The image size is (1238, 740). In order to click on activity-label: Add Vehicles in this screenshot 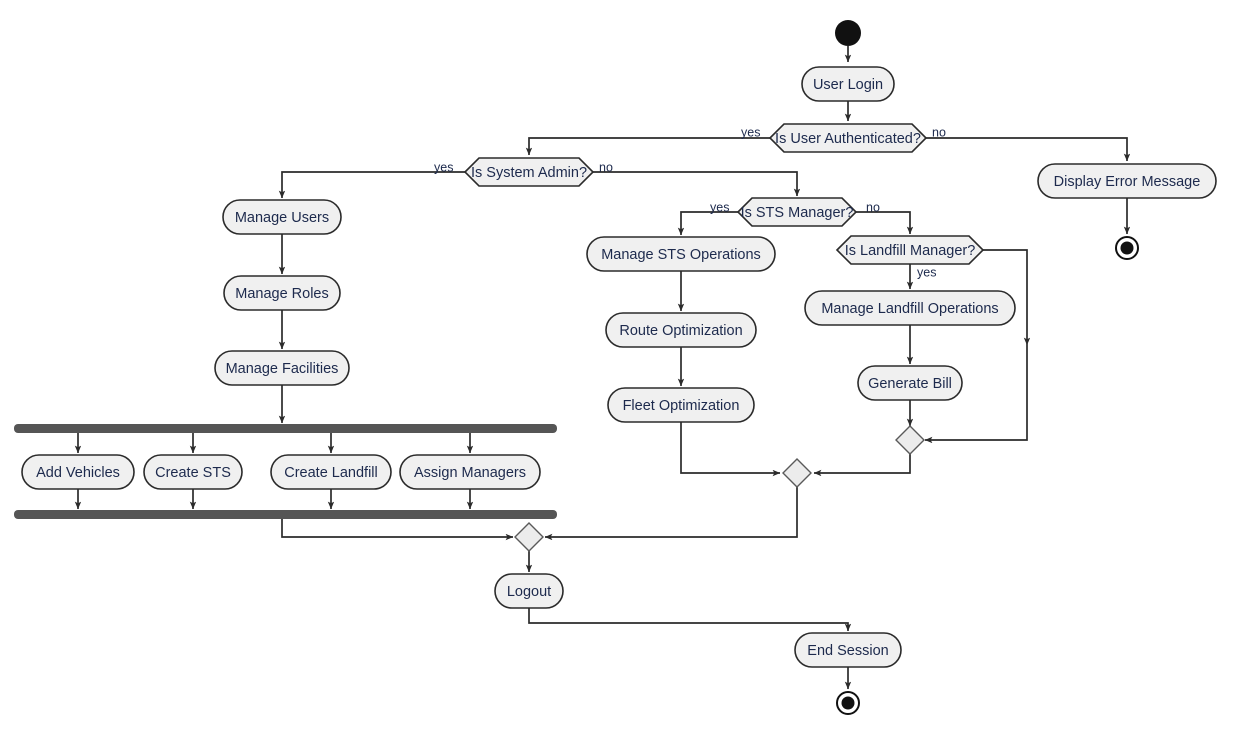, I will do `click(78, 473)`.